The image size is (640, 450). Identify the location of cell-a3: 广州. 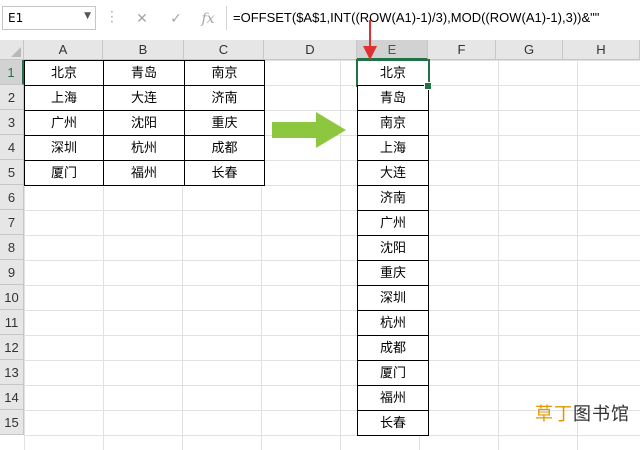
(64, 123).